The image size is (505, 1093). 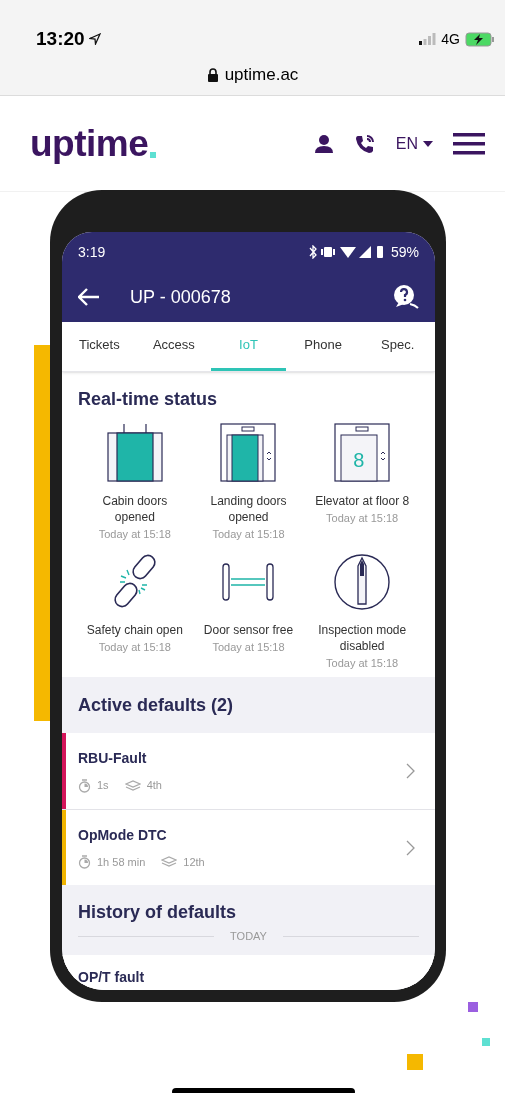 I want to click on status-label: Safety chain open, so click(x=134, y=630).